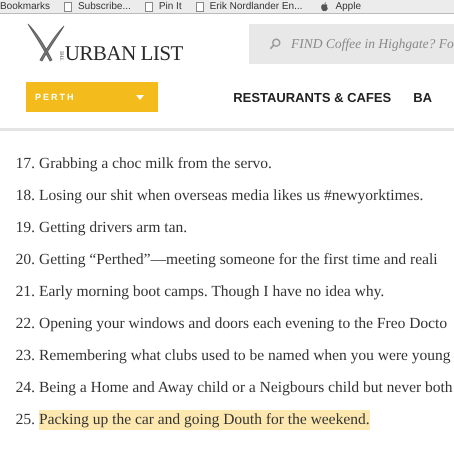 The width and height of the screenshot is (454, 450). What do you see at coordinates (204, 420) in the screenshot?
I see `list-item-text: Packing up the car and going Douth for the weekend.` at bounding box center [204, 420].